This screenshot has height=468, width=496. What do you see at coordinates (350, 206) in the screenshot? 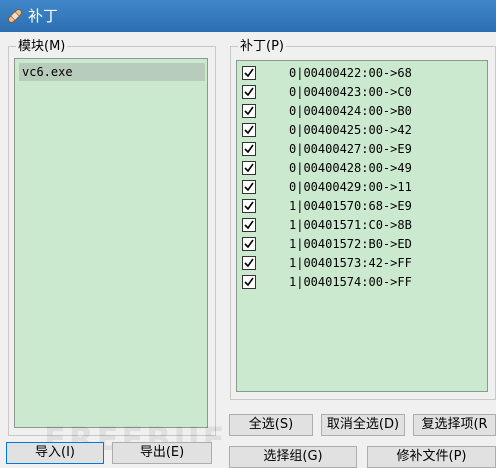
I see `patch-text: 1|00401570:68->E9` at bounding box center [350, 206].